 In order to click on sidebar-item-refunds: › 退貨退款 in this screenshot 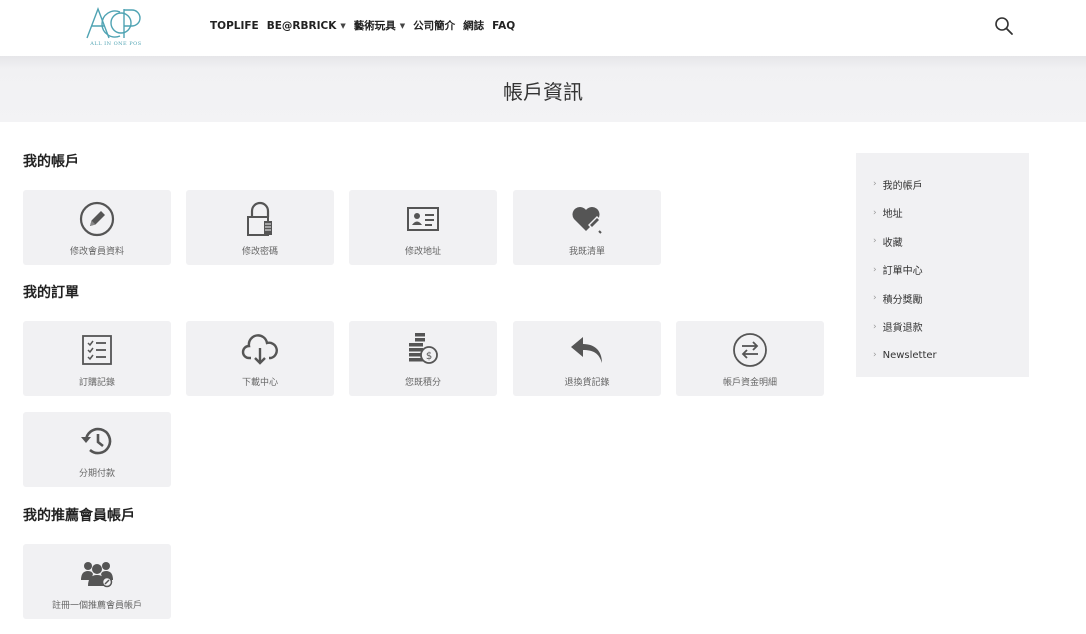, I will do `click(942, 327)`.